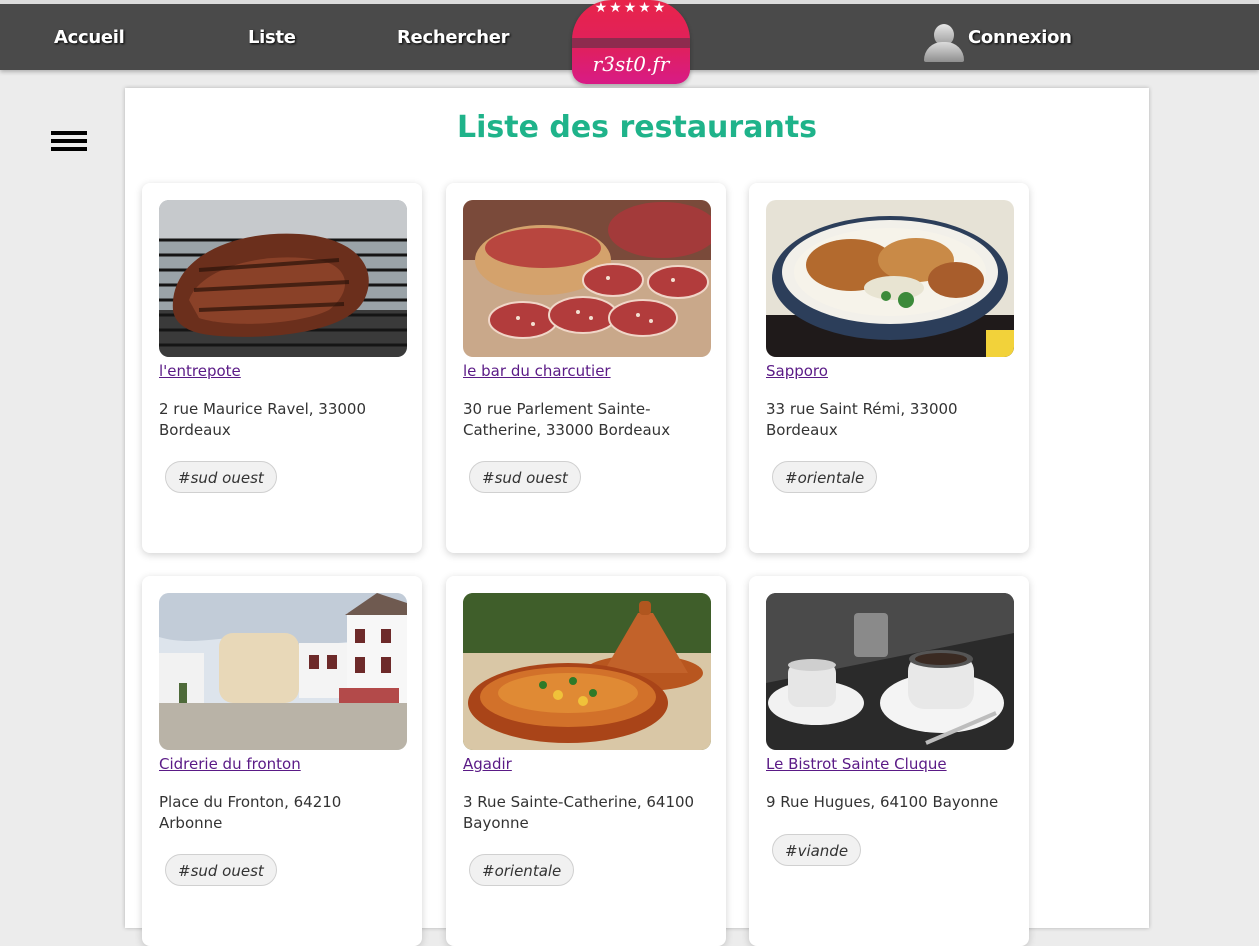  What do you see at coordinates (263, 419) in the screenshot?
I see `restaurant-address: 2 rue Maurice Ravel, 33000 Bordeaux` at bounding box center [263, 419].